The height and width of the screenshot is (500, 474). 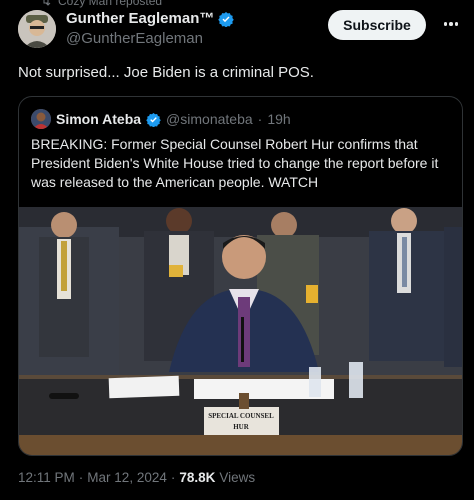 I want to click on nameplate-line-2: HUR, so click(x=241, y=427).